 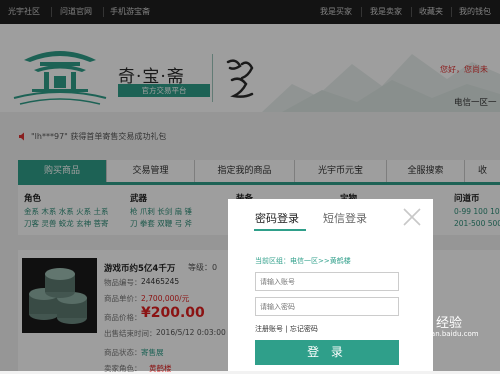 What do you see at coordinates (449, 323) in the screenshot?
I see `watermark-jingyan: 经验` at bounding box center [449, 323].